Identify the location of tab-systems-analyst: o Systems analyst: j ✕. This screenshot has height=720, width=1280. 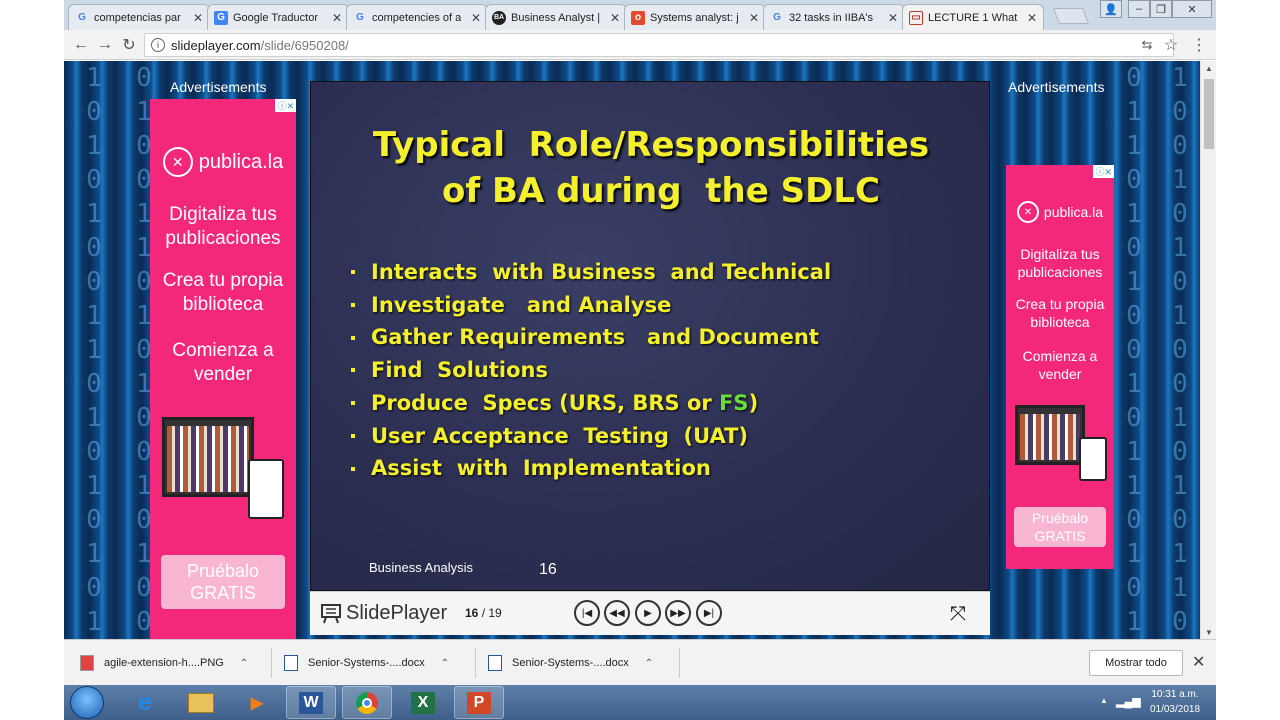
(695, 17).